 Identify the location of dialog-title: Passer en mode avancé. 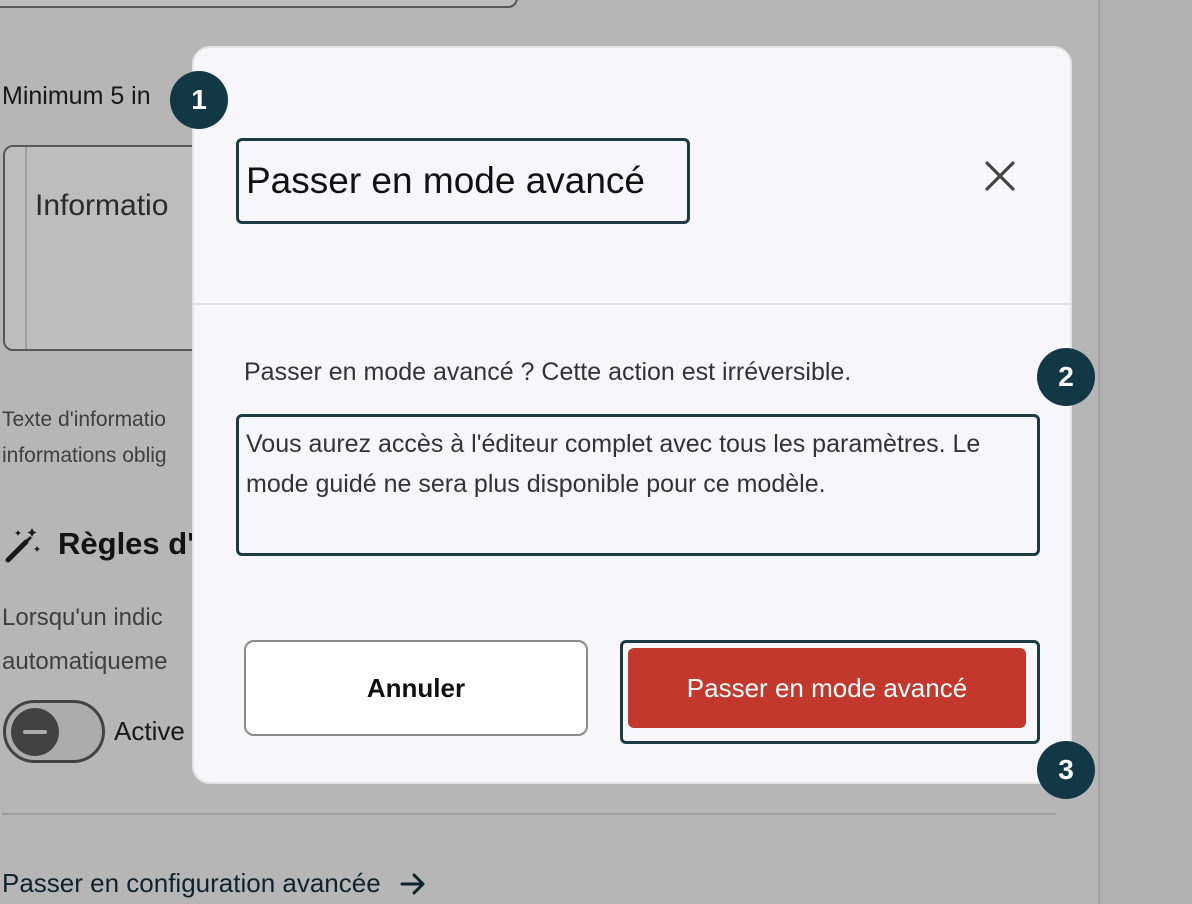
(446, 180).